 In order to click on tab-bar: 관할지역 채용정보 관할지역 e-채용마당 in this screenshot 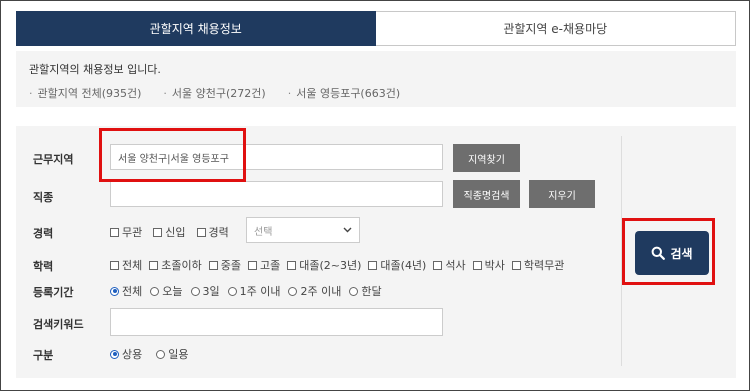, I will do `click(376, 28)`.